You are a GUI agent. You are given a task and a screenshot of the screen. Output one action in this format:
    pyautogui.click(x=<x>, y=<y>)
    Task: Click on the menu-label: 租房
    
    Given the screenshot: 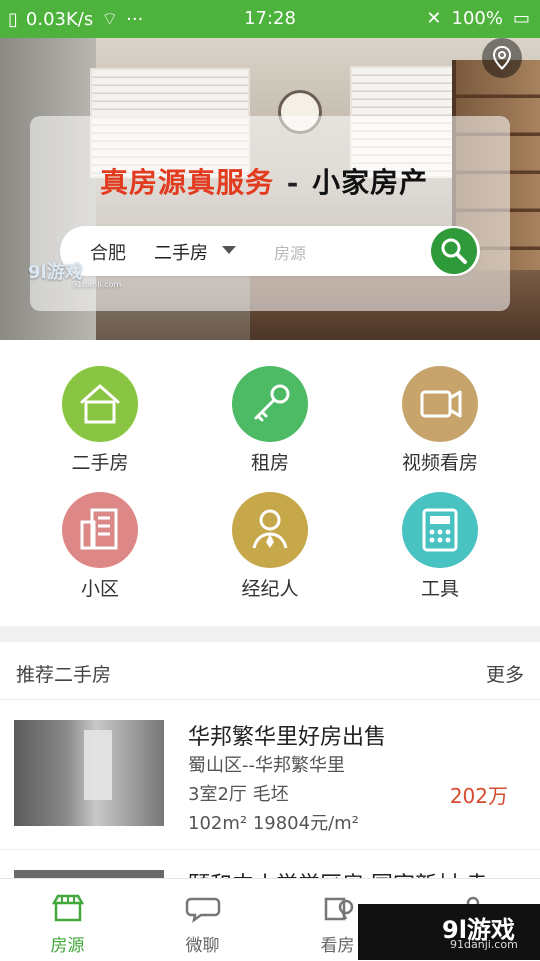 What is the action you would take?
    pyautogui.click(x=269, y=463)
    